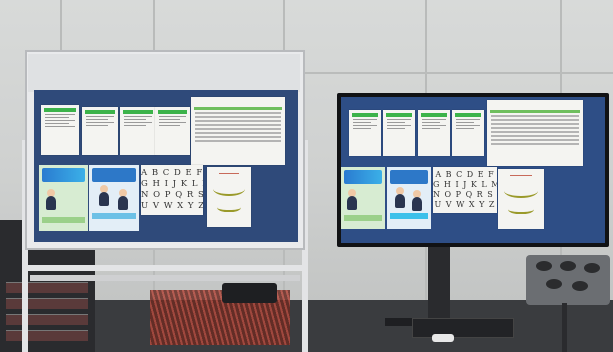 Image resolution: width=613 pixels, height=352 pixels. I want to click on poster-table, so click(238, 131).